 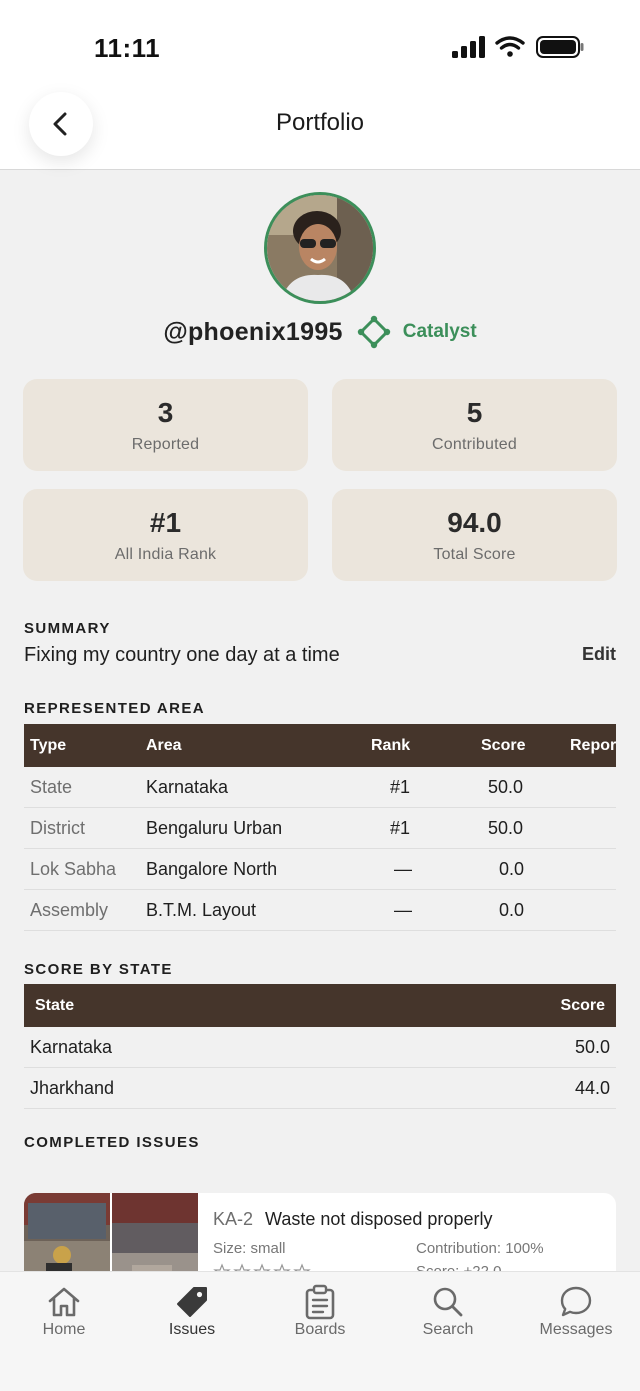 I want to click on table-row: Assembly B.T.M. Layout — 0.0, so click(x=320, y=910).